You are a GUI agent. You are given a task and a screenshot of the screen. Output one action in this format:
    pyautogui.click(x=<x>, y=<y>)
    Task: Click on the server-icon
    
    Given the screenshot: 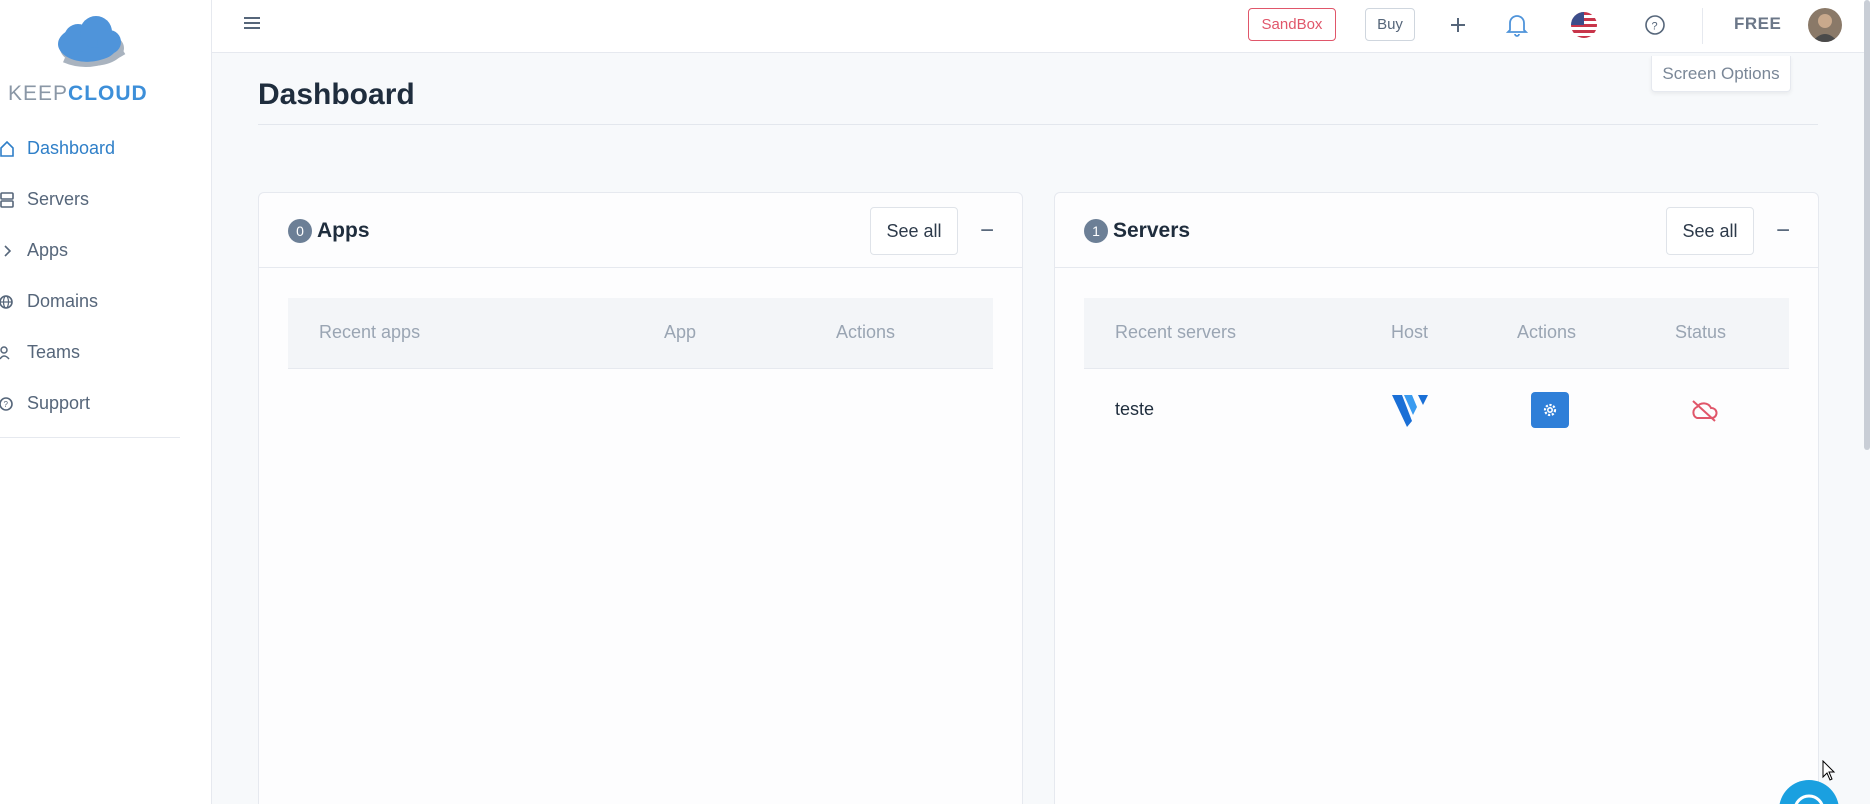 What is the action you would take?
    pyautogui.click(x=13, y=200)
    